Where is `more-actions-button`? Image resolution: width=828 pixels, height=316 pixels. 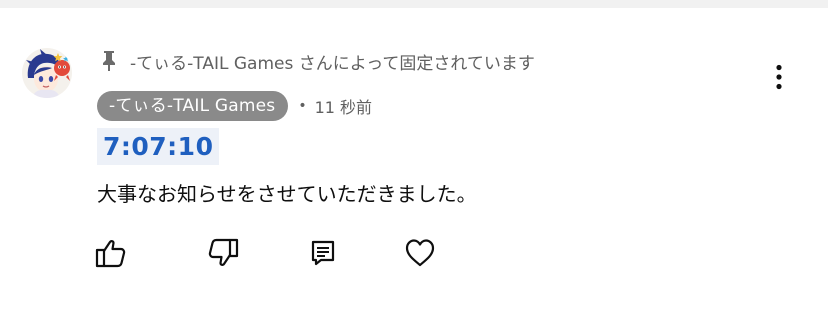 more-actions-button is located at coordinates (779, 77).